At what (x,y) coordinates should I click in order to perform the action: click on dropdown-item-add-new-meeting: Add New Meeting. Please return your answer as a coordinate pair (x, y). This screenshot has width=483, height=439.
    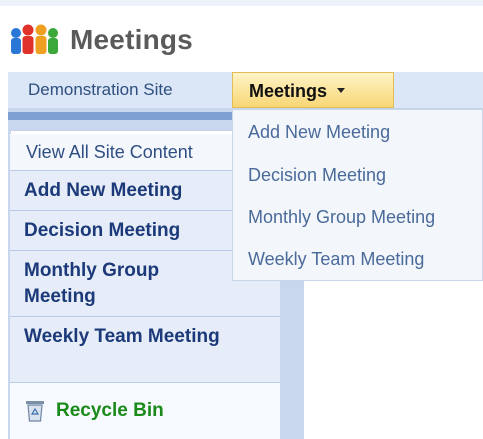
    Looking at the image, I should click on (319, 132).